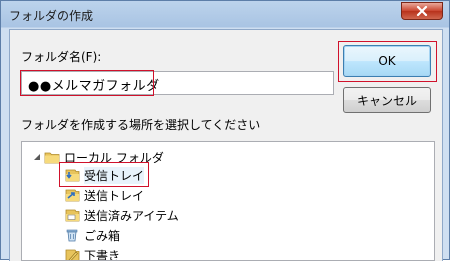 The height and width of the screenshot is (261, 450). I want to click on title-bar: フォルダの作成, so click(225, 15).